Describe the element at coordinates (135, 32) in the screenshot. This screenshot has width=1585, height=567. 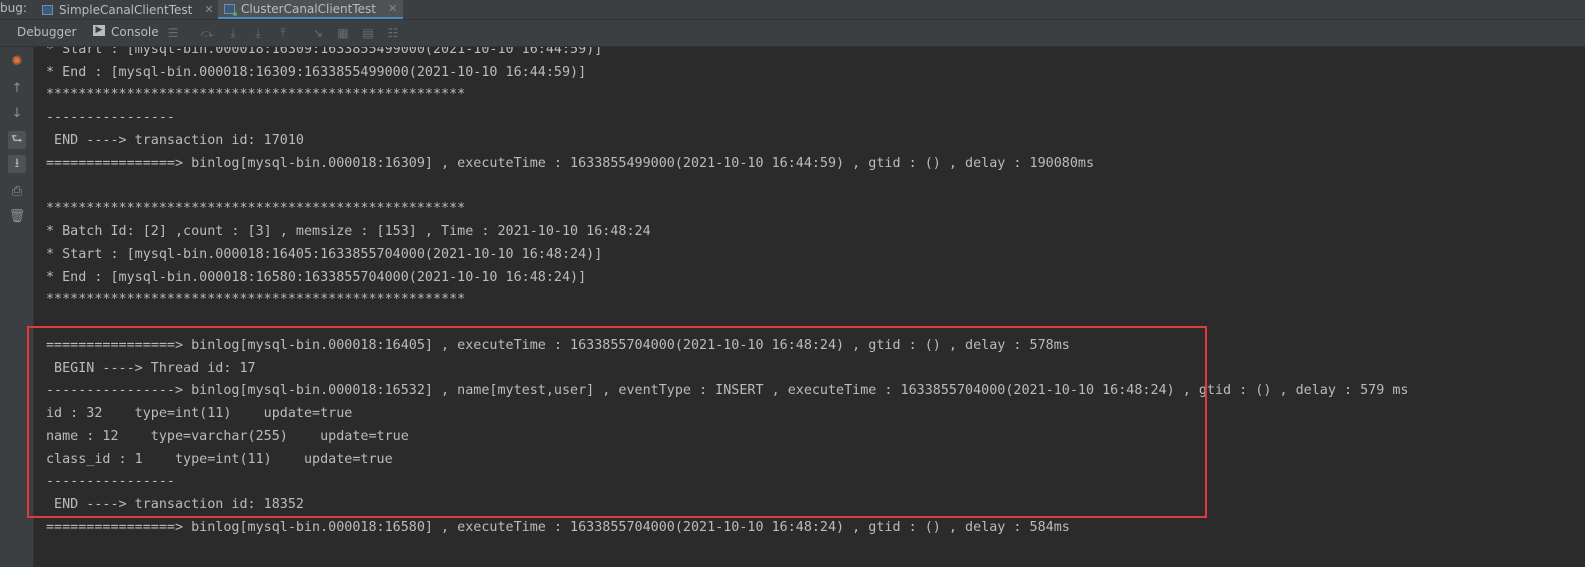
I see `console-tab: Console` at that location.